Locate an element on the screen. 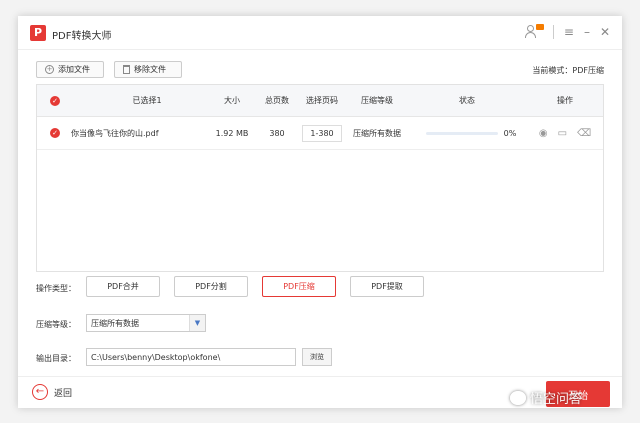 The image size is (640, 423). page-range-input: 1-380 is located at coordinates (322, 133).